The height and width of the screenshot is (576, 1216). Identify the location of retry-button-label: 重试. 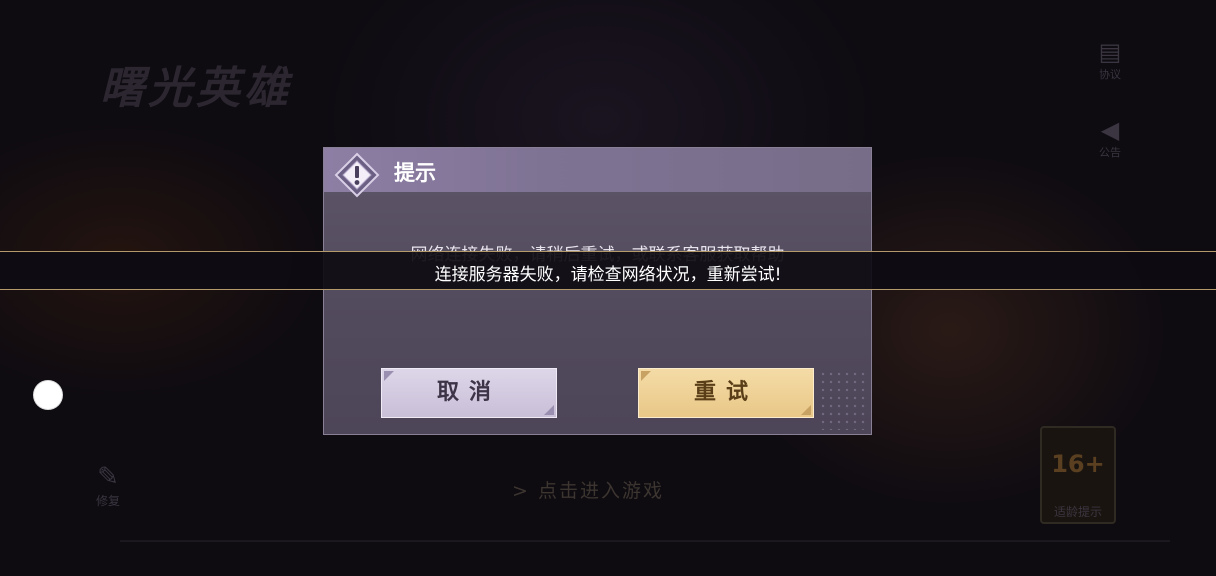
(725, 392).